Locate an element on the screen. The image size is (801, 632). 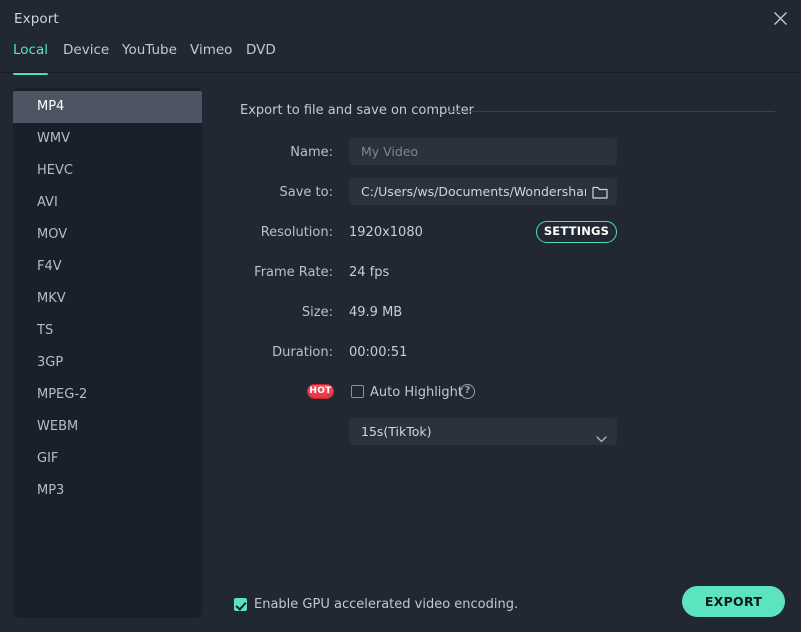
tab-youtube: YouTube is located at coordinates (149, 56).